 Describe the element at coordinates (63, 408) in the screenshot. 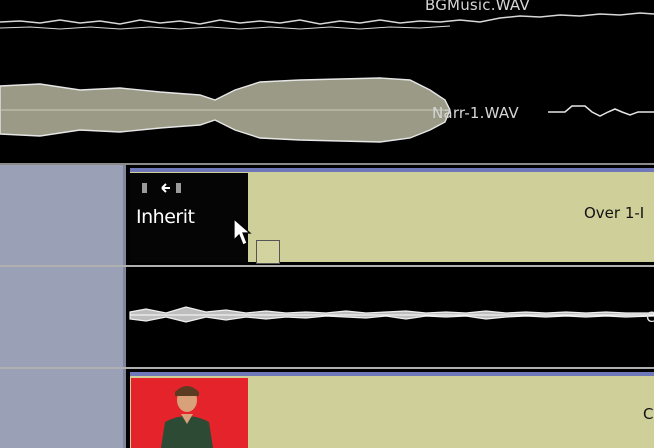

I see `track-header-video` at that location.